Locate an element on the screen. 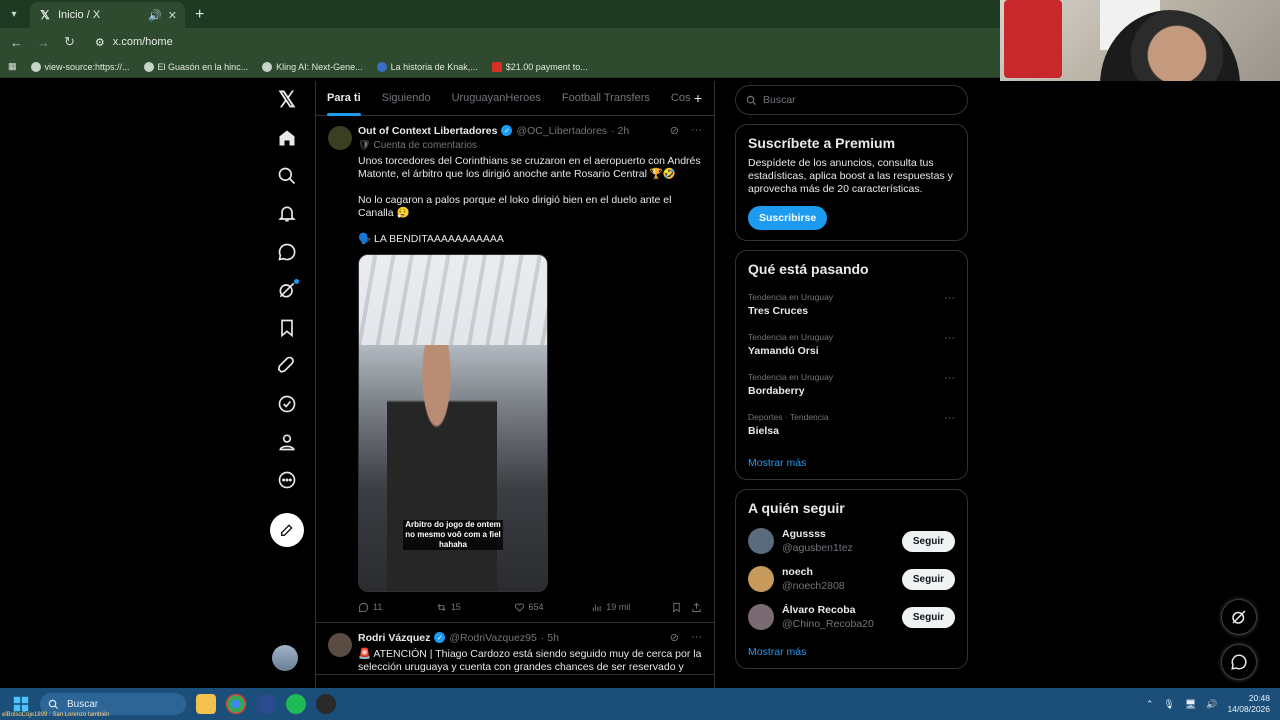 The height and width of the screenshot is (720, 1280). volume-icon: 🔊 is located at coordinates (1211, 704).